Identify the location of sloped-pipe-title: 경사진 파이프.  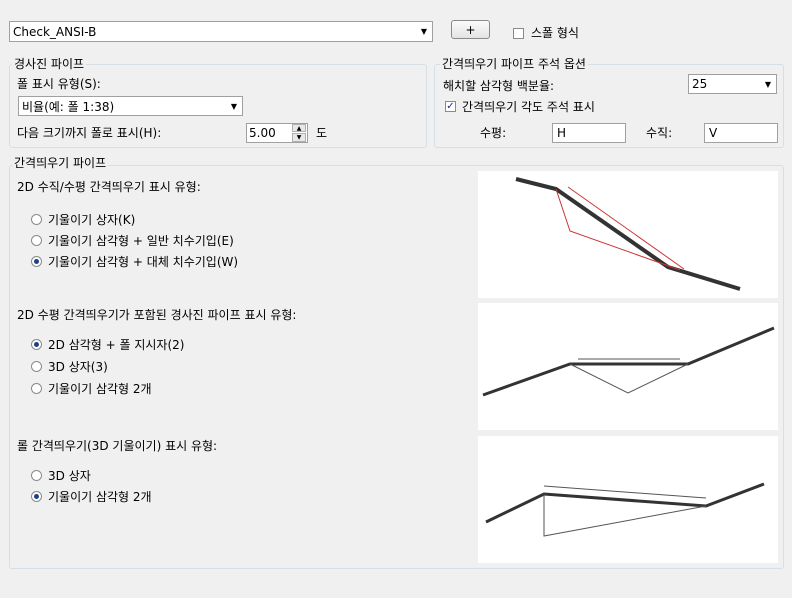
(49, 63).